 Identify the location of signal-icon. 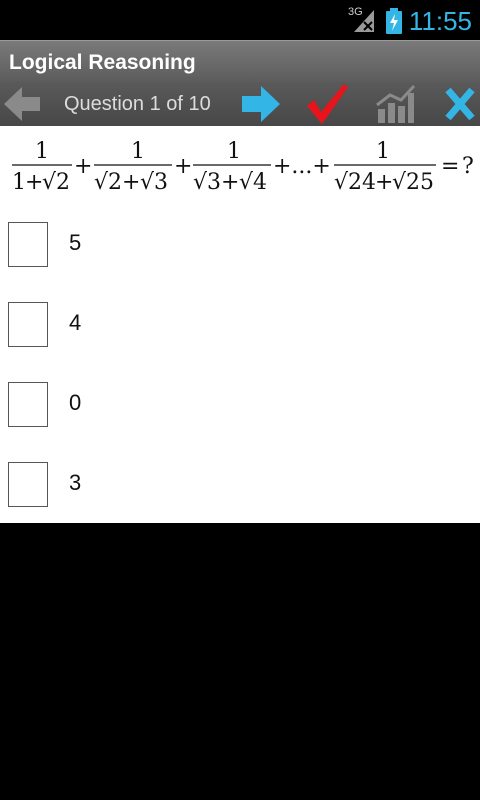
(364, 21).